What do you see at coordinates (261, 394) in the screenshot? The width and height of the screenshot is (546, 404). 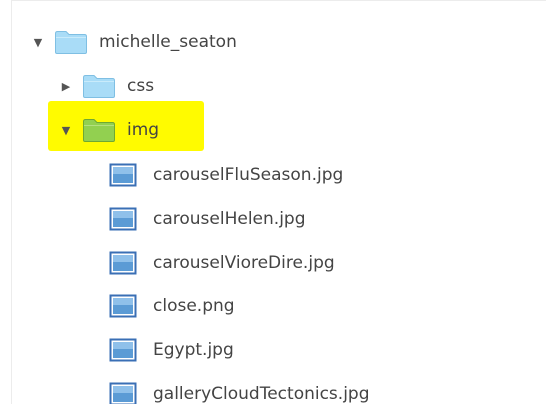 I see `tree-item-label: galleryCloudTectonics.jpg` at bounding box center [261, 394].